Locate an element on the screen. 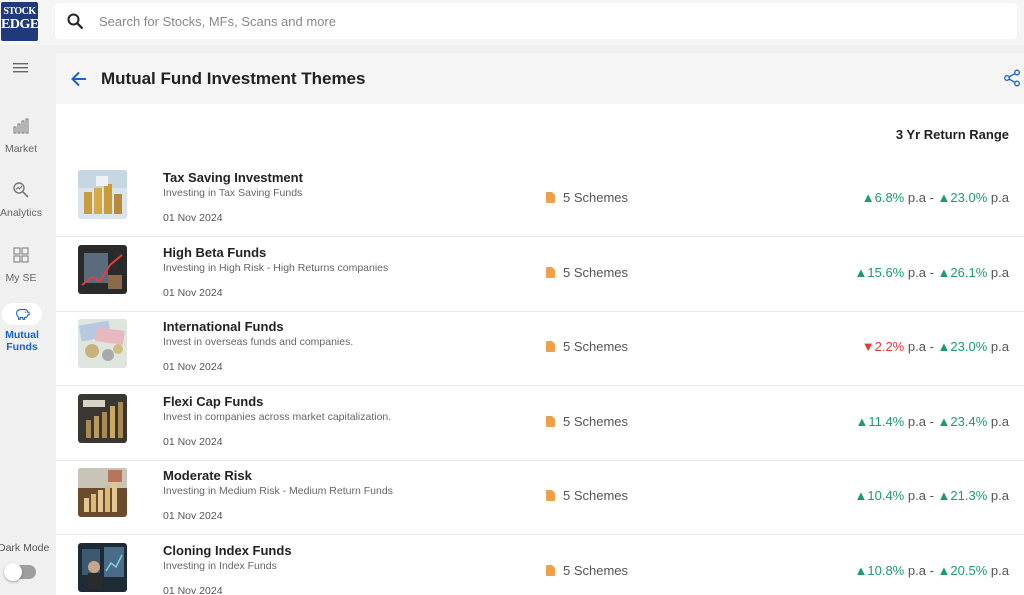 The width and height of the screenshot is (1024, 595). grid-icon is located at coordinates (21, 255).